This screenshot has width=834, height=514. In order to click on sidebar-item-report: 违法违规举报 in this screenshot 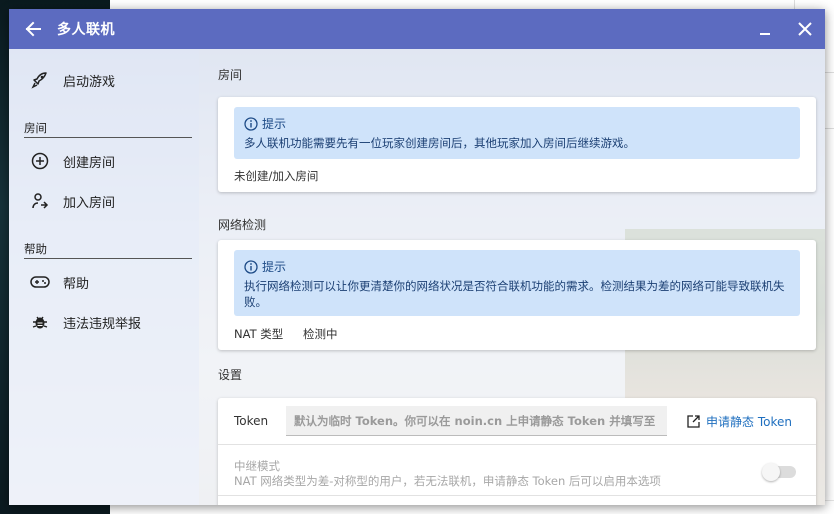, I will do `click(104, 322)`.